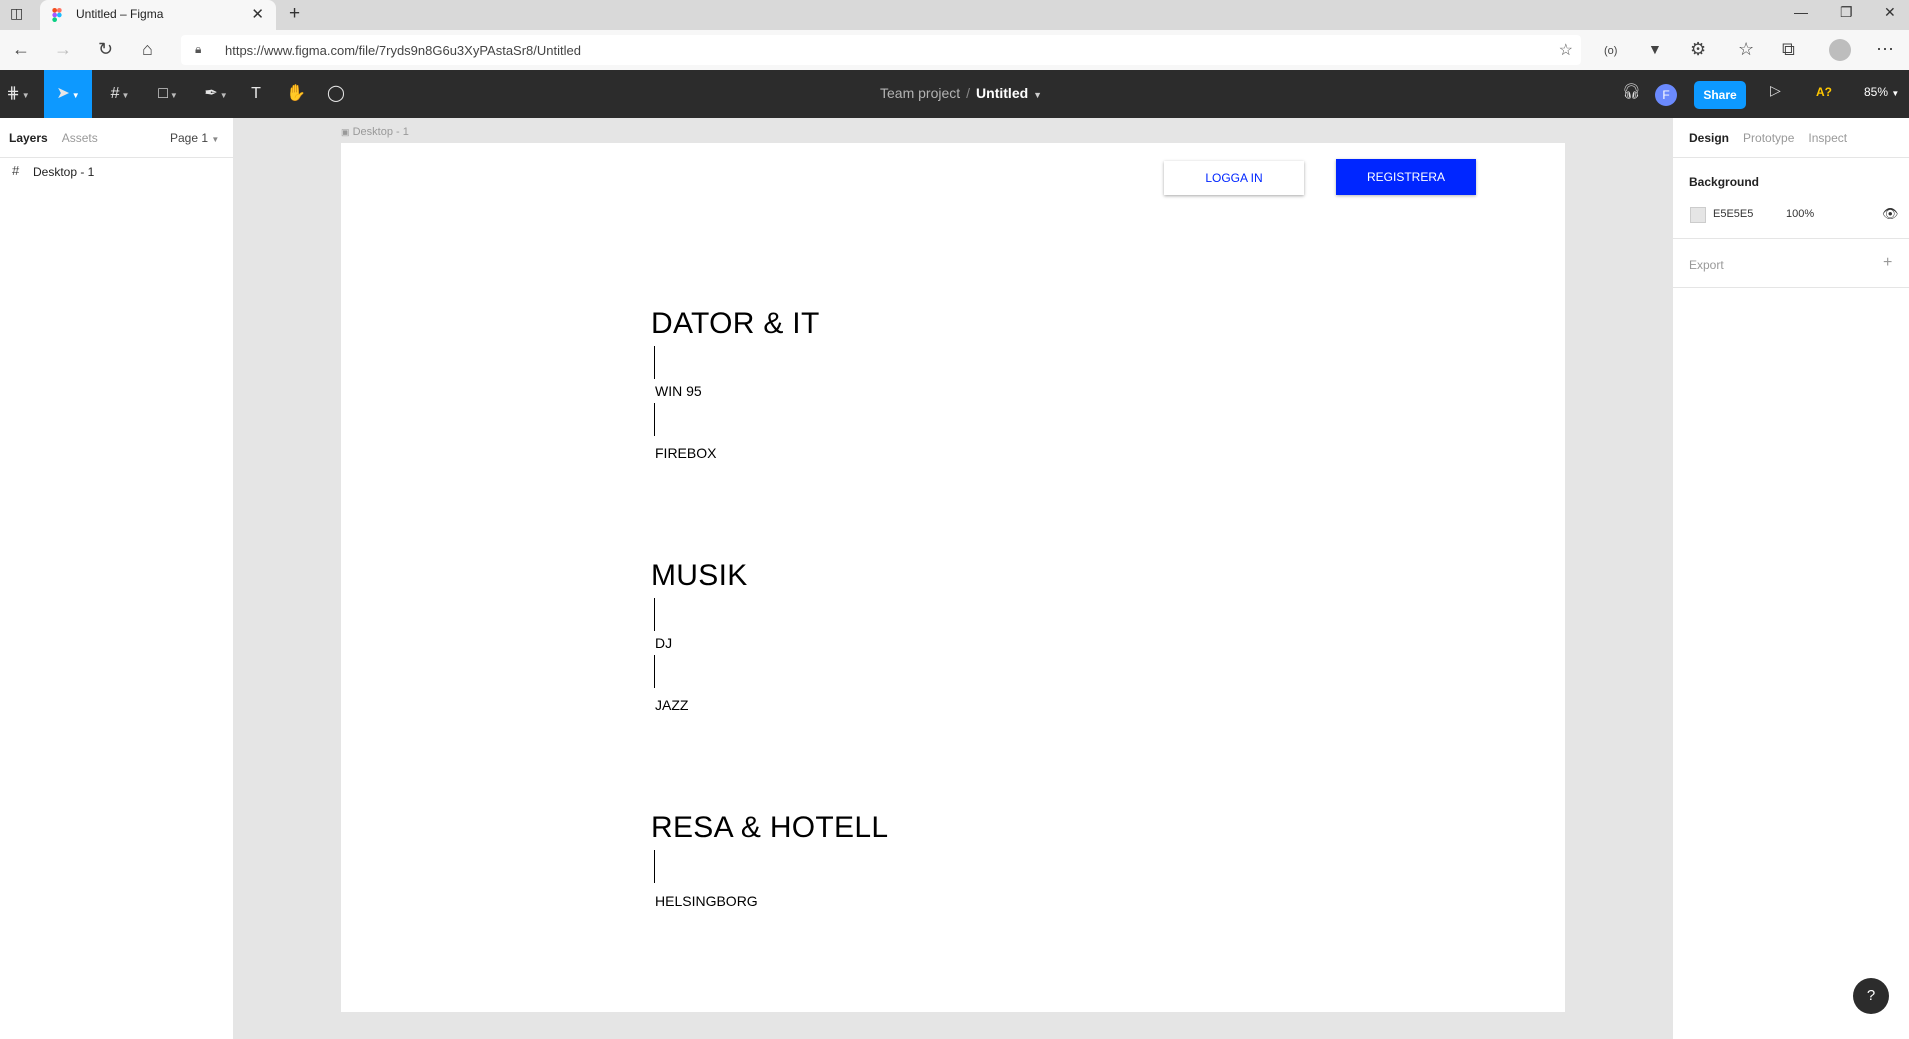  What do you see at coordinates (1566, 50) in the screenshot?
I see `star-icon: ☆` at bounding box center [1566, 50].